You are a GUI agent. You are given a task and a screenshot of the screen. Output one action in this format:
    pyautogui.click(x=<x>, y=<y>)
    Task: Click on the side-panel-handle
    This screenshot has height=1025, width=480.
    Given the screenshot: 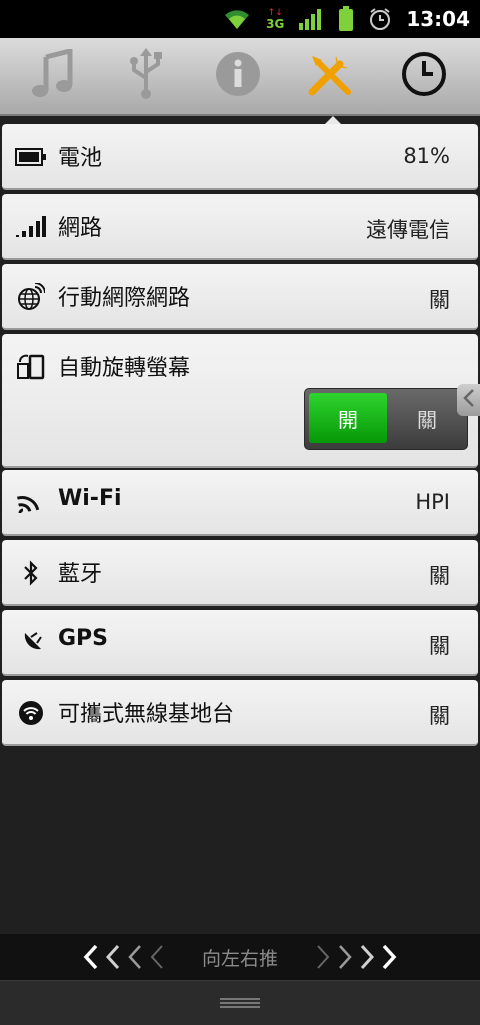 What is the action you would take?
    pyautogui.click(x=468, y=400)
    